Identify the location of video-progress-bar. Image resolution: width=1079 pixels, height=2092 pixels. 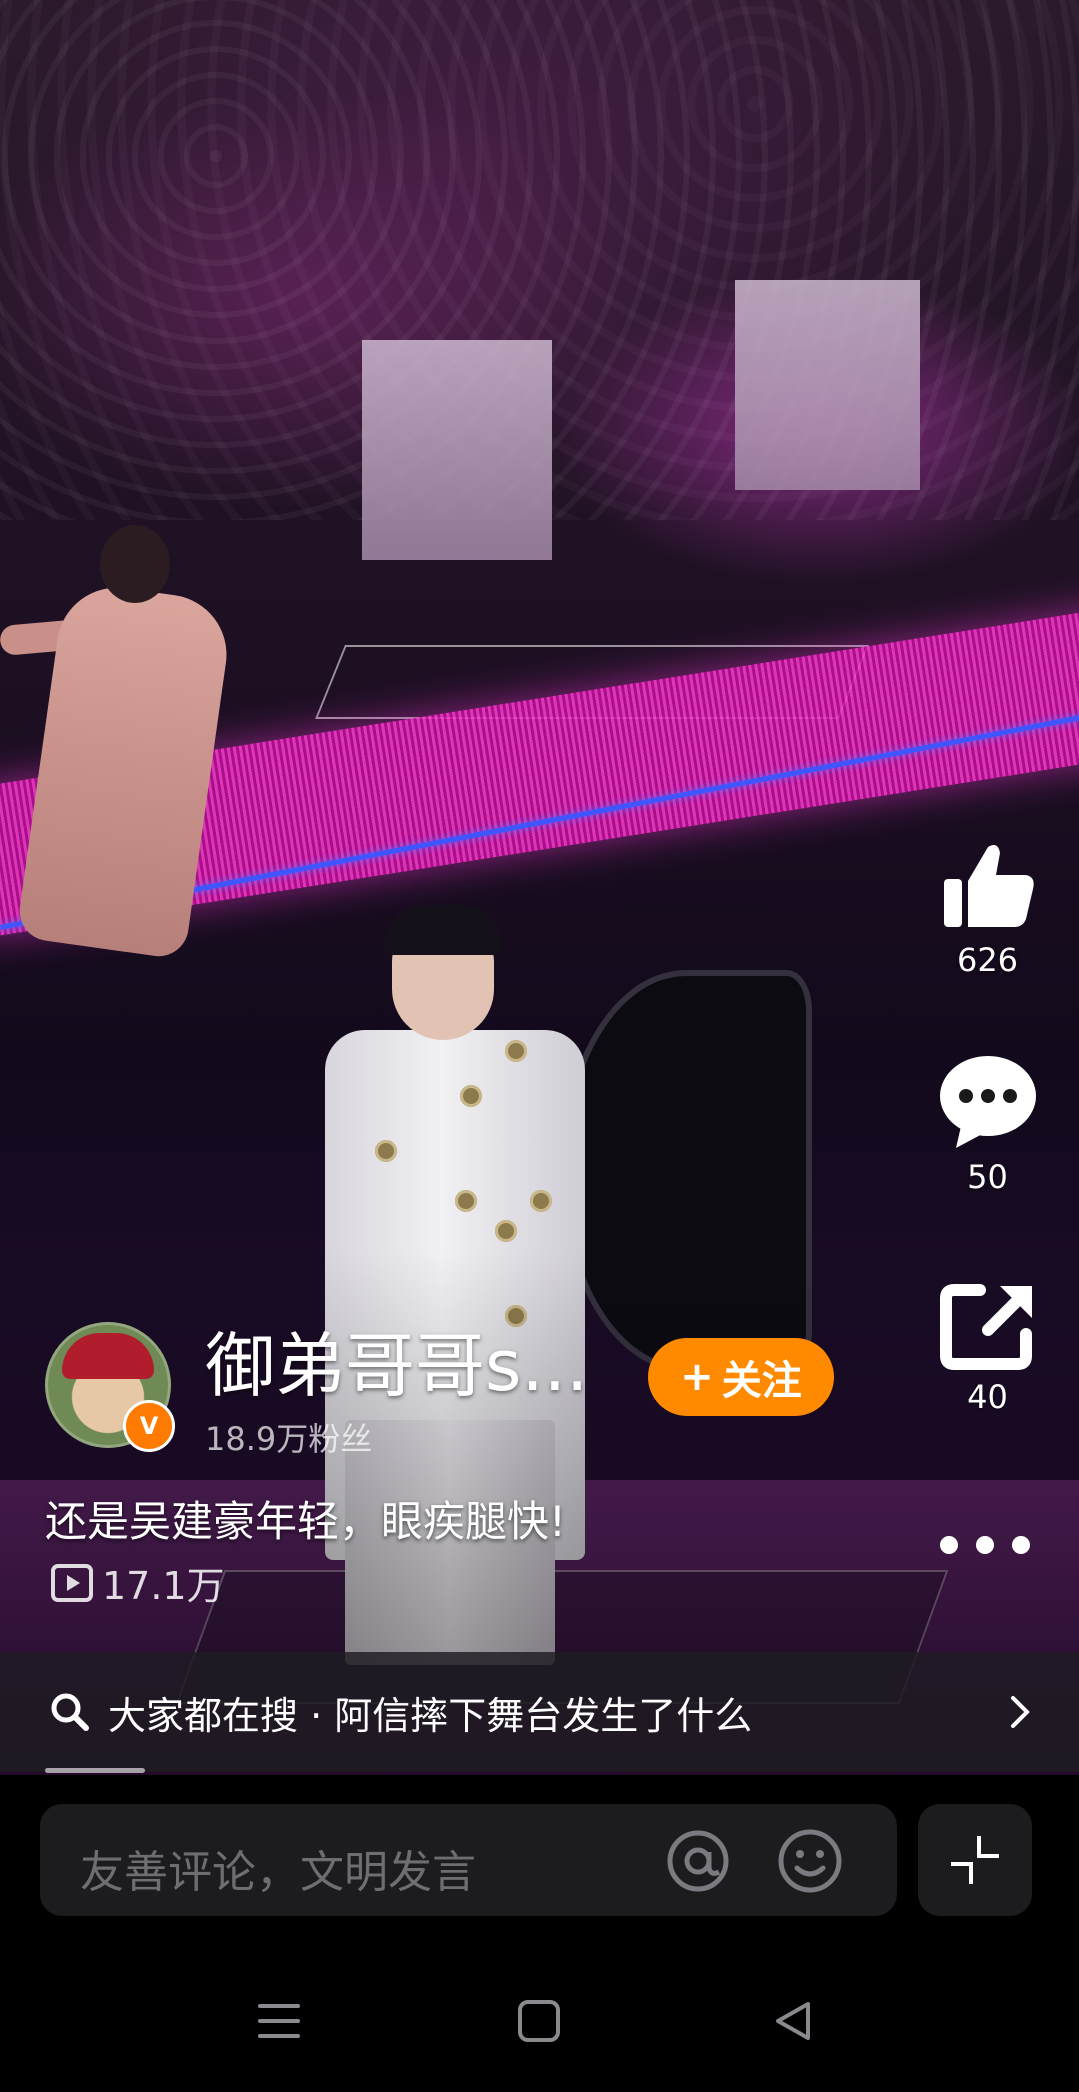
(95, 1770).